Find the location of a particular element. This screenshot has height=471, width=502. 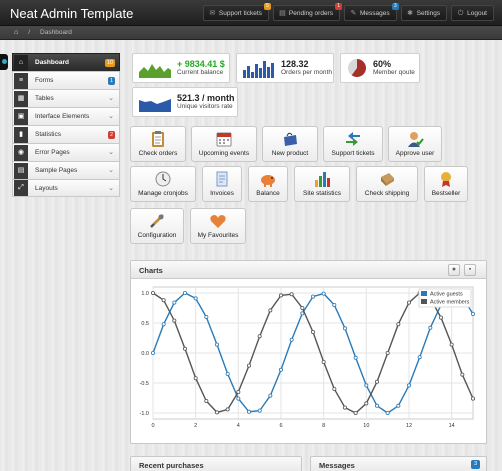

sidebar-item-label: Tables is located at coordinates (44, 98).